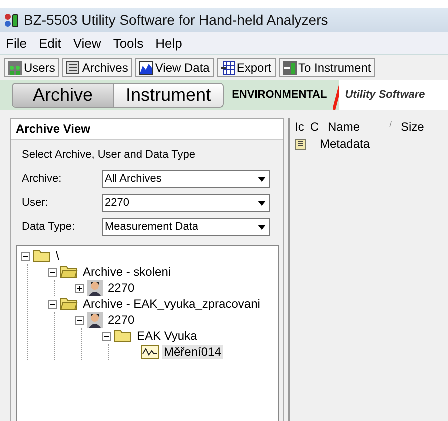 This screenshot has width=448, height=421. I want to click on window-title: BZ-5503 Utility Software for Hand-held Analyzers, so click(176, 20).